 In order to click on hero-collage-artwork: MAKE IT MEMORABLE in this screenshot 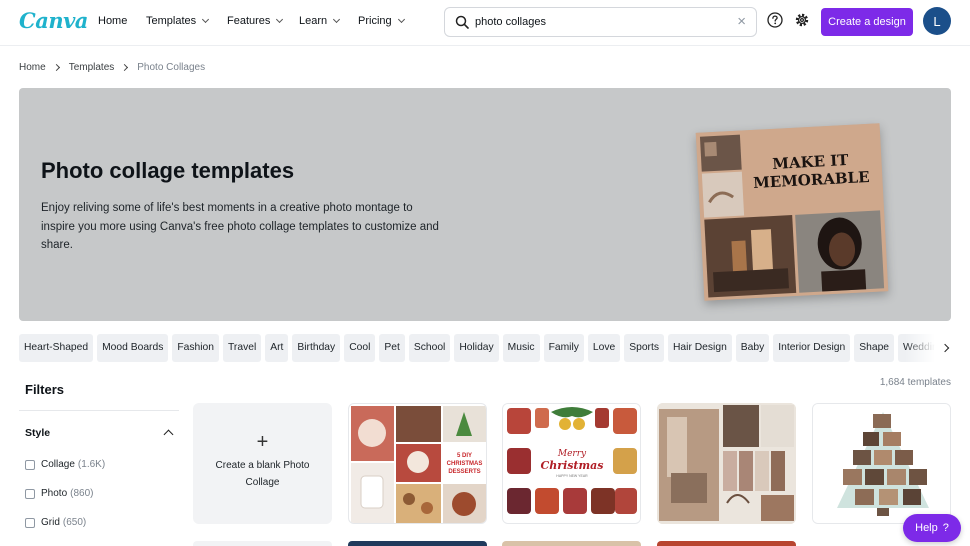, I will do `click(792, 212)`.